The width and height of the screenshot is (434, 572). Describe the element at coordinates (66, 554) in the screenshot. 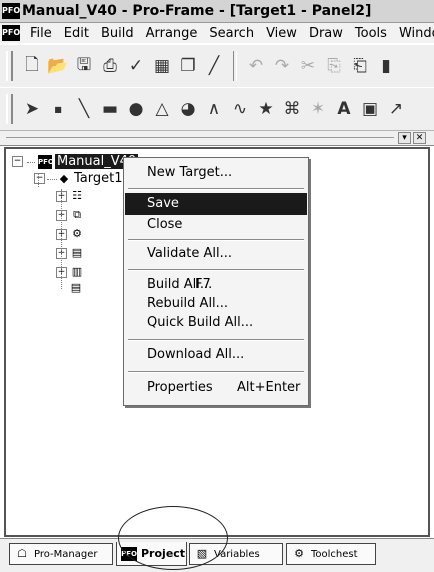

I see `tab-label: Pro-Manager` at that location.